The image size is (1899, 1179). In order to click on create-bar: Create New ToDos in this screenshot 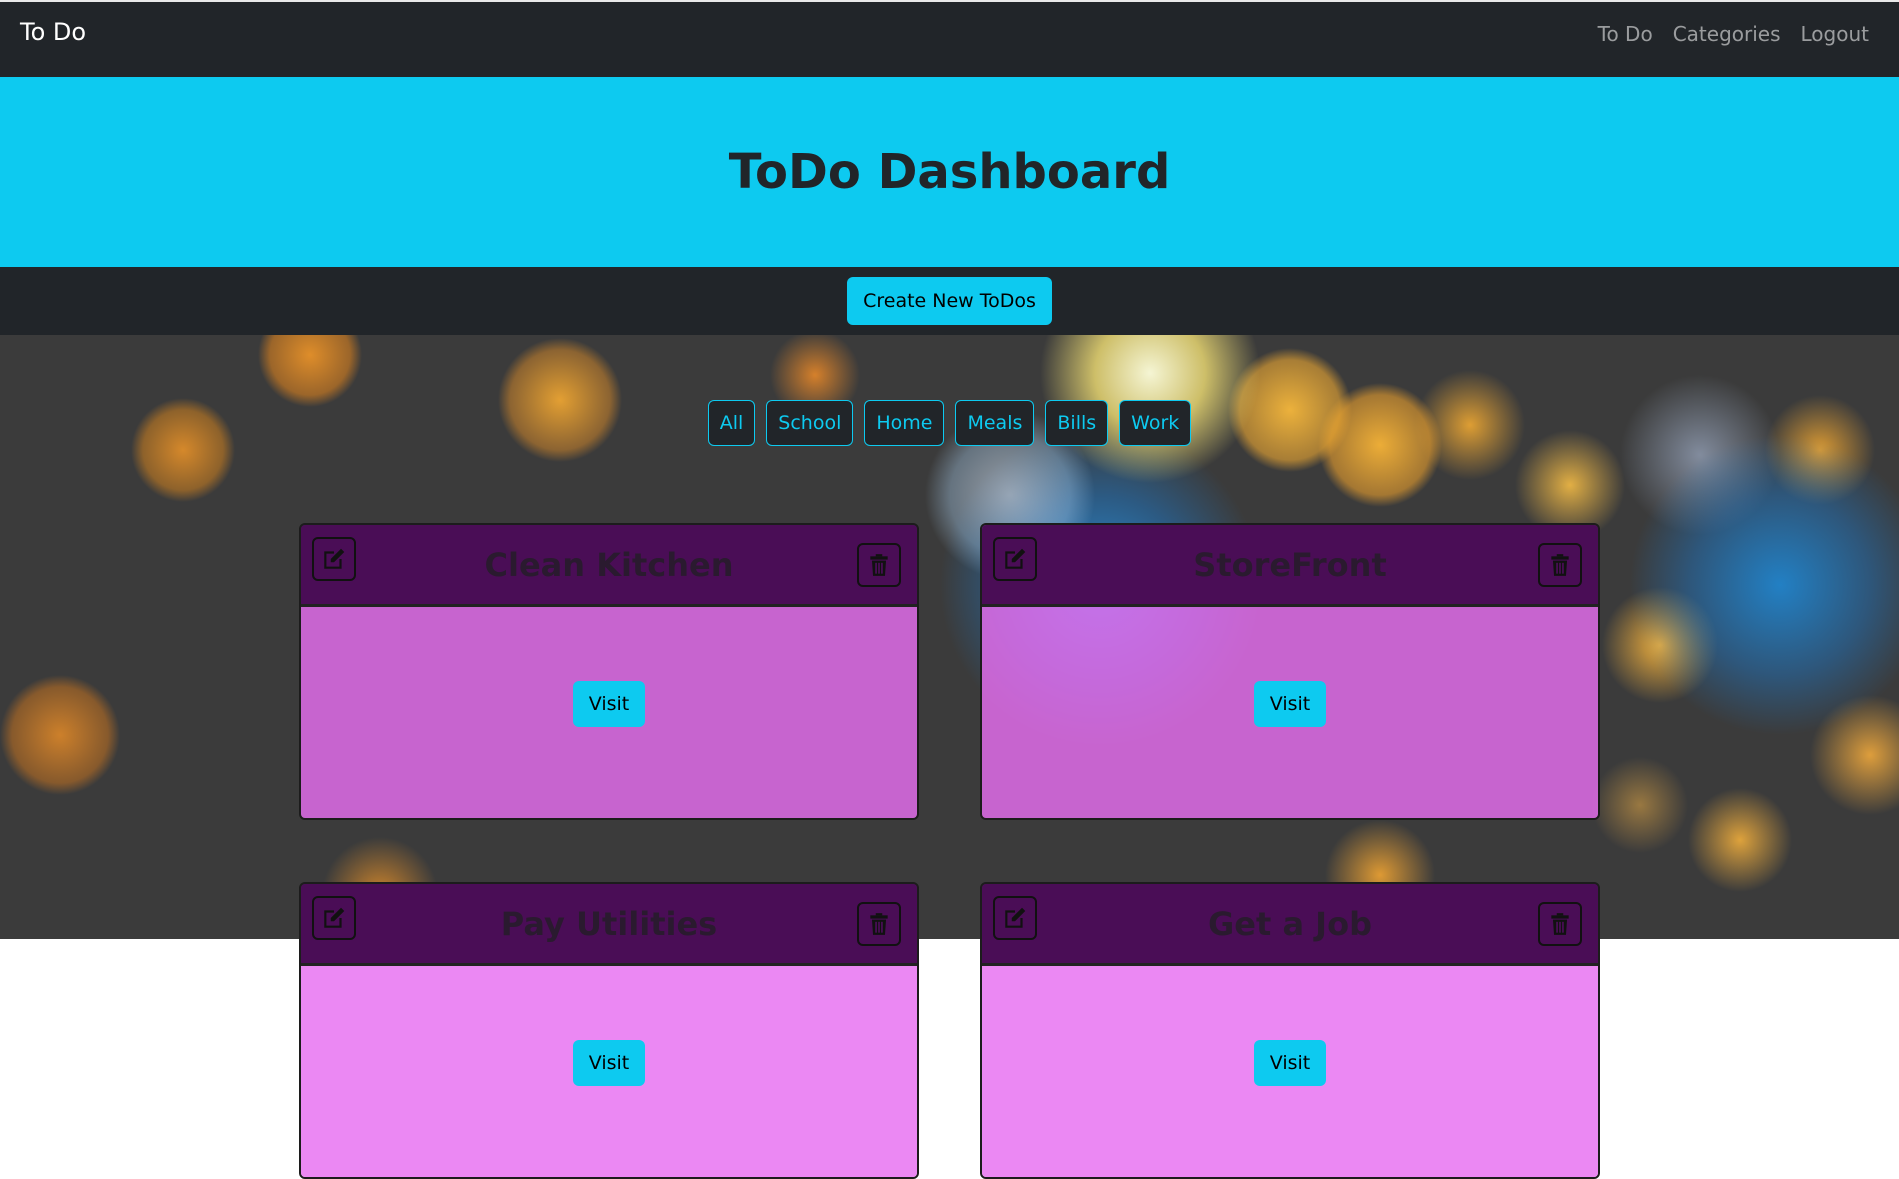, I will do `click(949, 301)`.